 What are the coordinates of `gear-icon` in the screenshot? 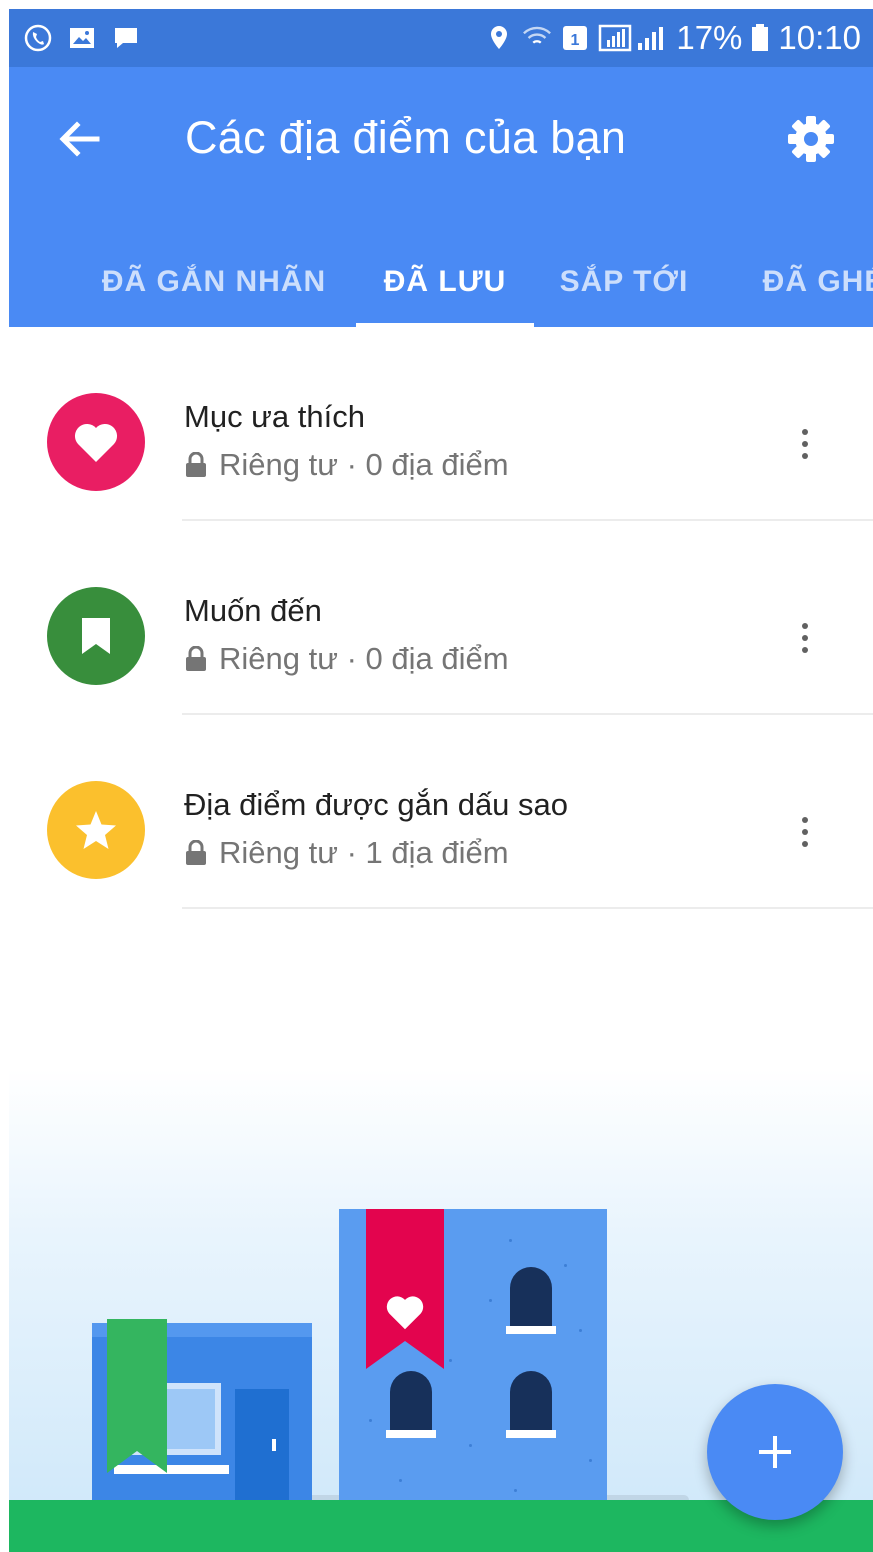 It's located at (811, 139).